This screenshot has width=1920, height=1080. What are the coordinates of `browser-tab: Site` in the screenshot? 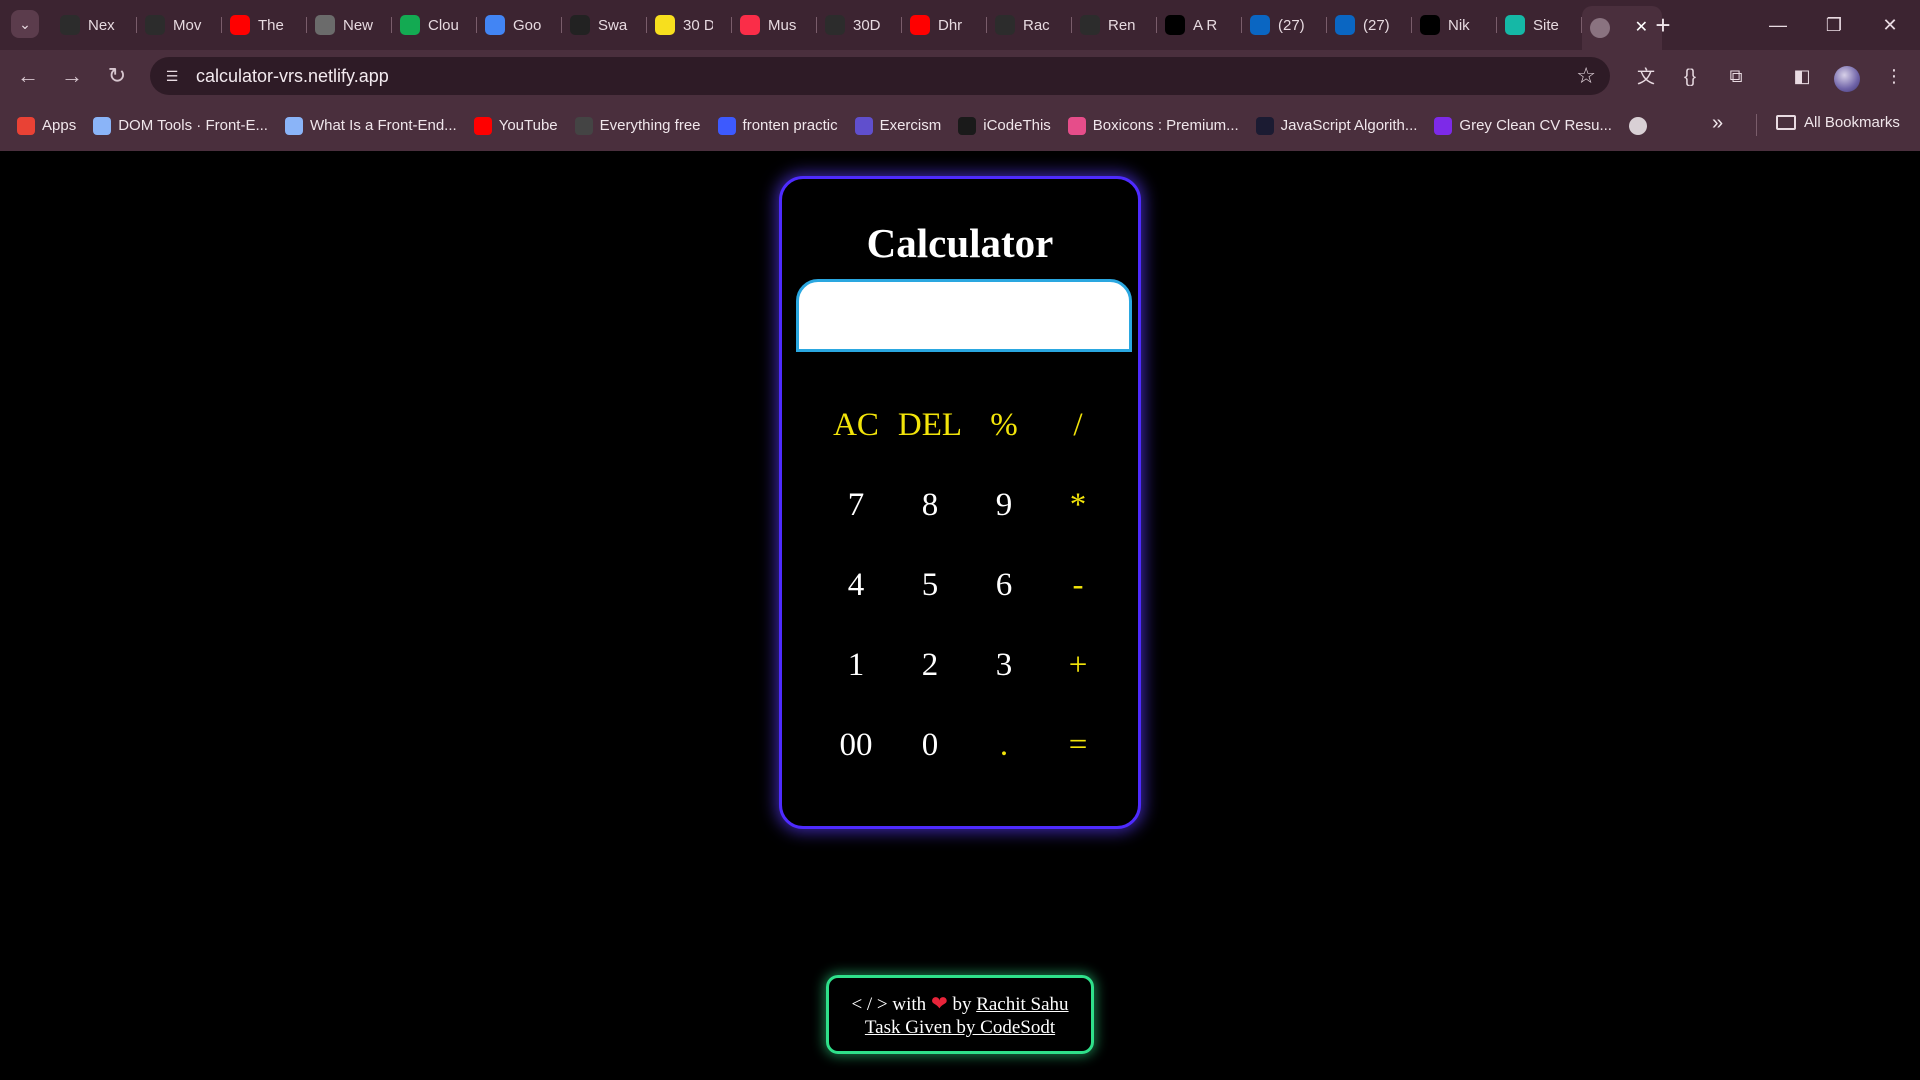 It's located at (1539, 25).